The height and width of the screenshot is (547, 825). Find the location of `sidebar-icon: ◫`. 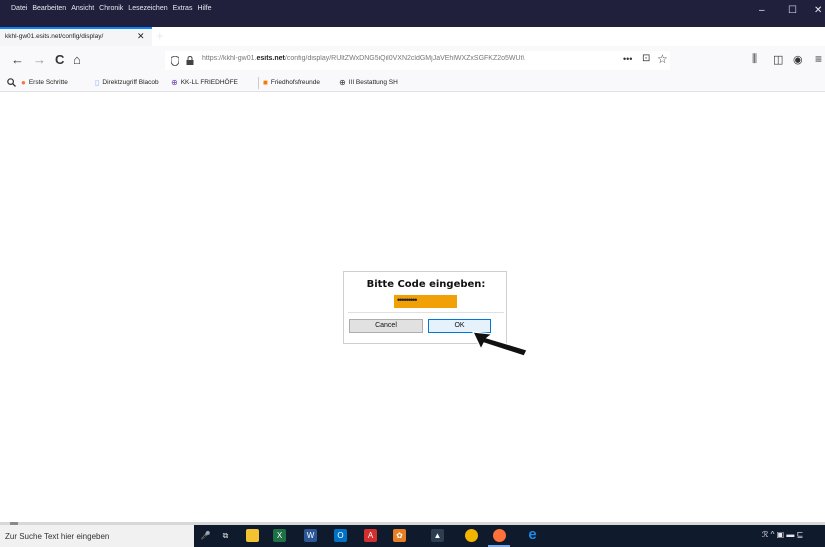

sidebar-icon: ◫ is located at coordinates (778, 59).